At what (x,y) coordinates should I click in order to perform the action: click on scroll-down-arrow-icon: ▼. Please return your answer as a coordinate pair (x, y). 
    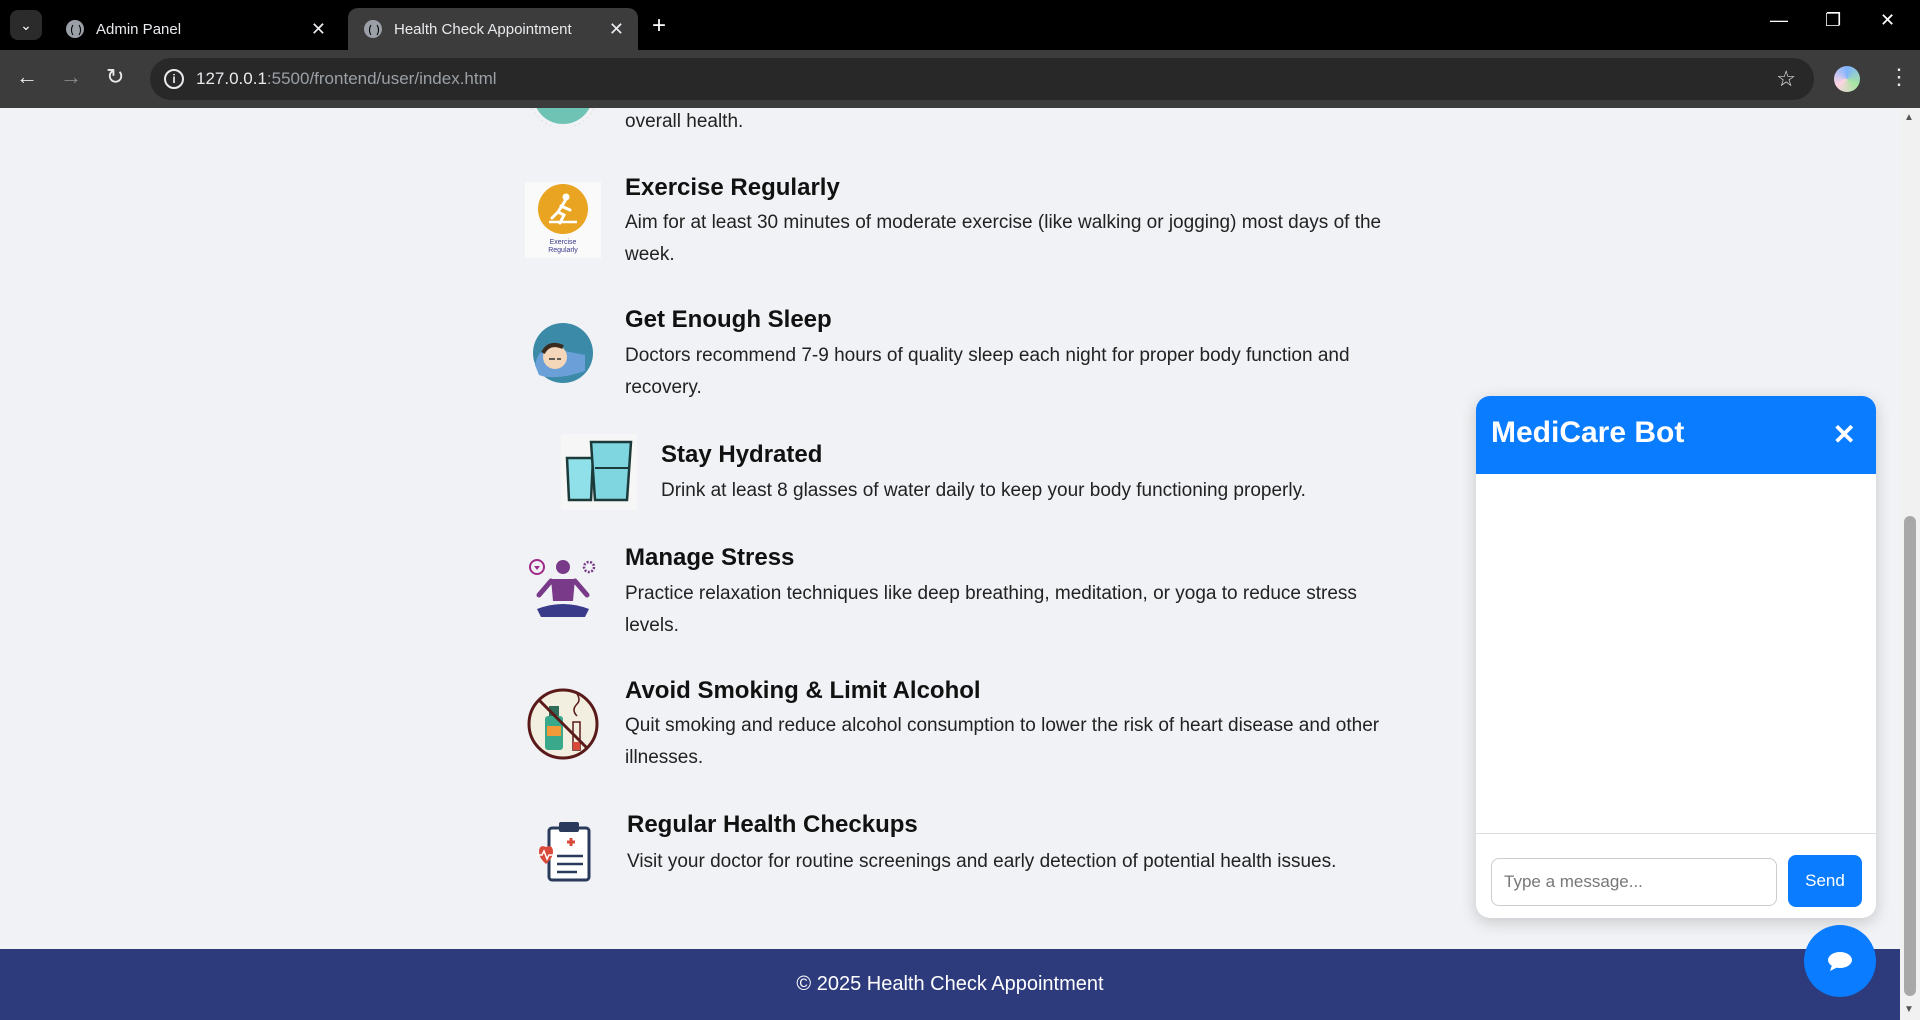
    Looking at the image, I should click on (1909, 1009).